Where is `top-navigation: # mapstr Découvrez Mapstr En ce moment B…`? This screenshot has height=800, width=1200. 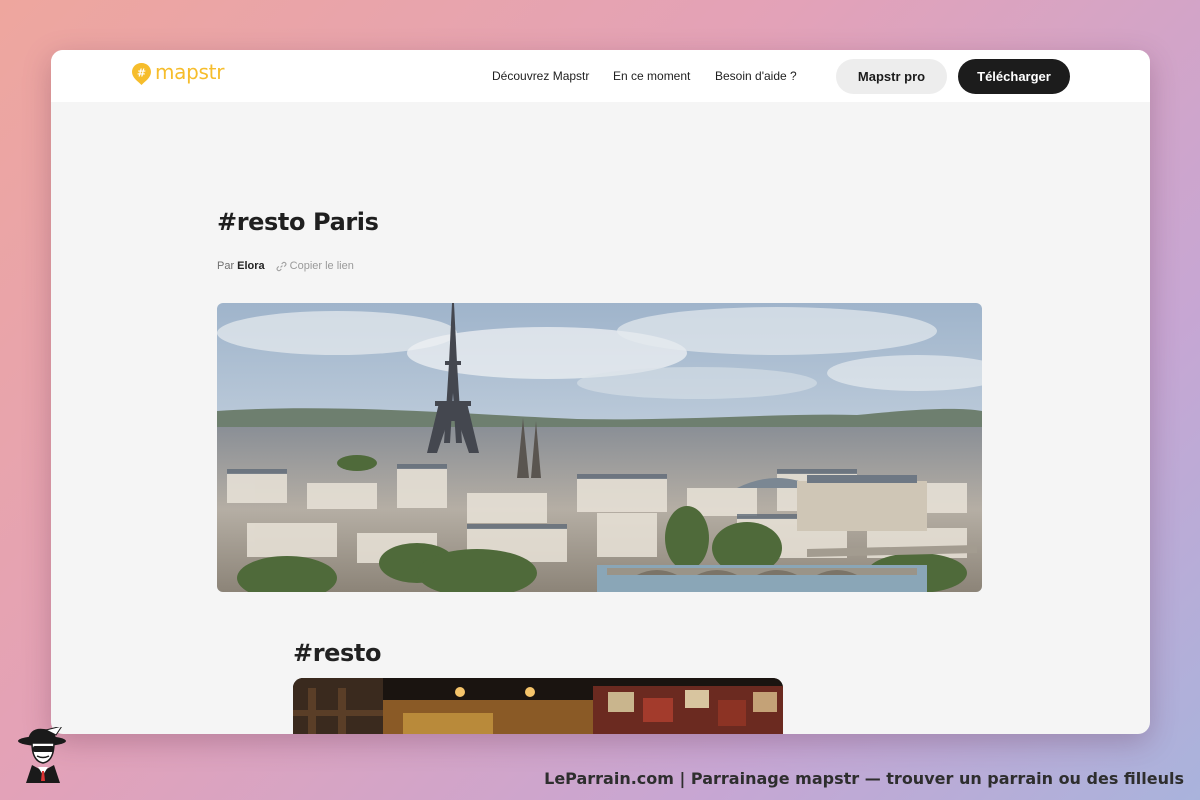 top-navigation: # mapstr Découvrez Mapstr En ce moment B… is located at coordinates (600, 76).